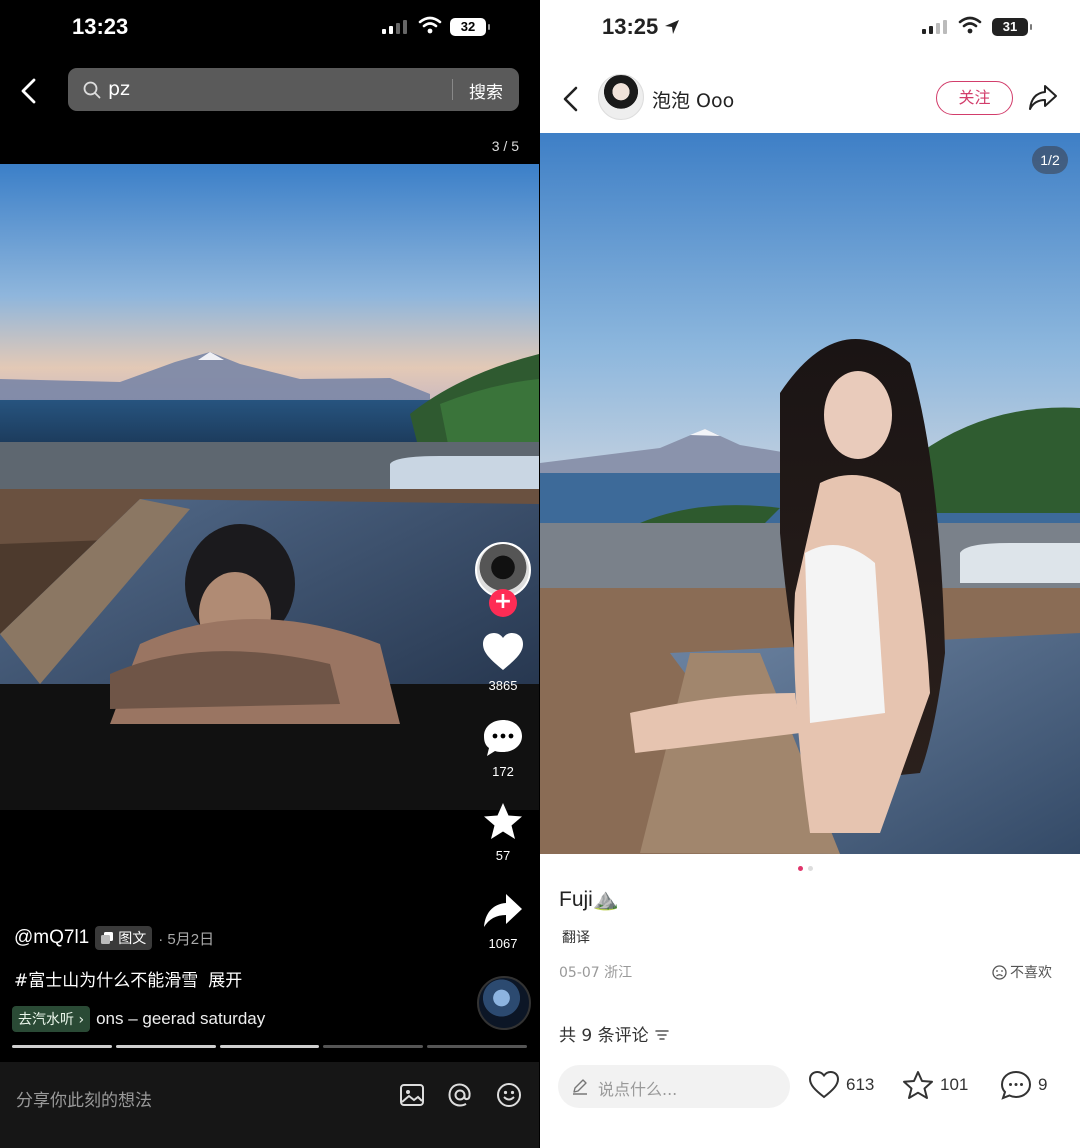  I want to click on comment-count-header: 共 9 条评论, so click(614, 1033).